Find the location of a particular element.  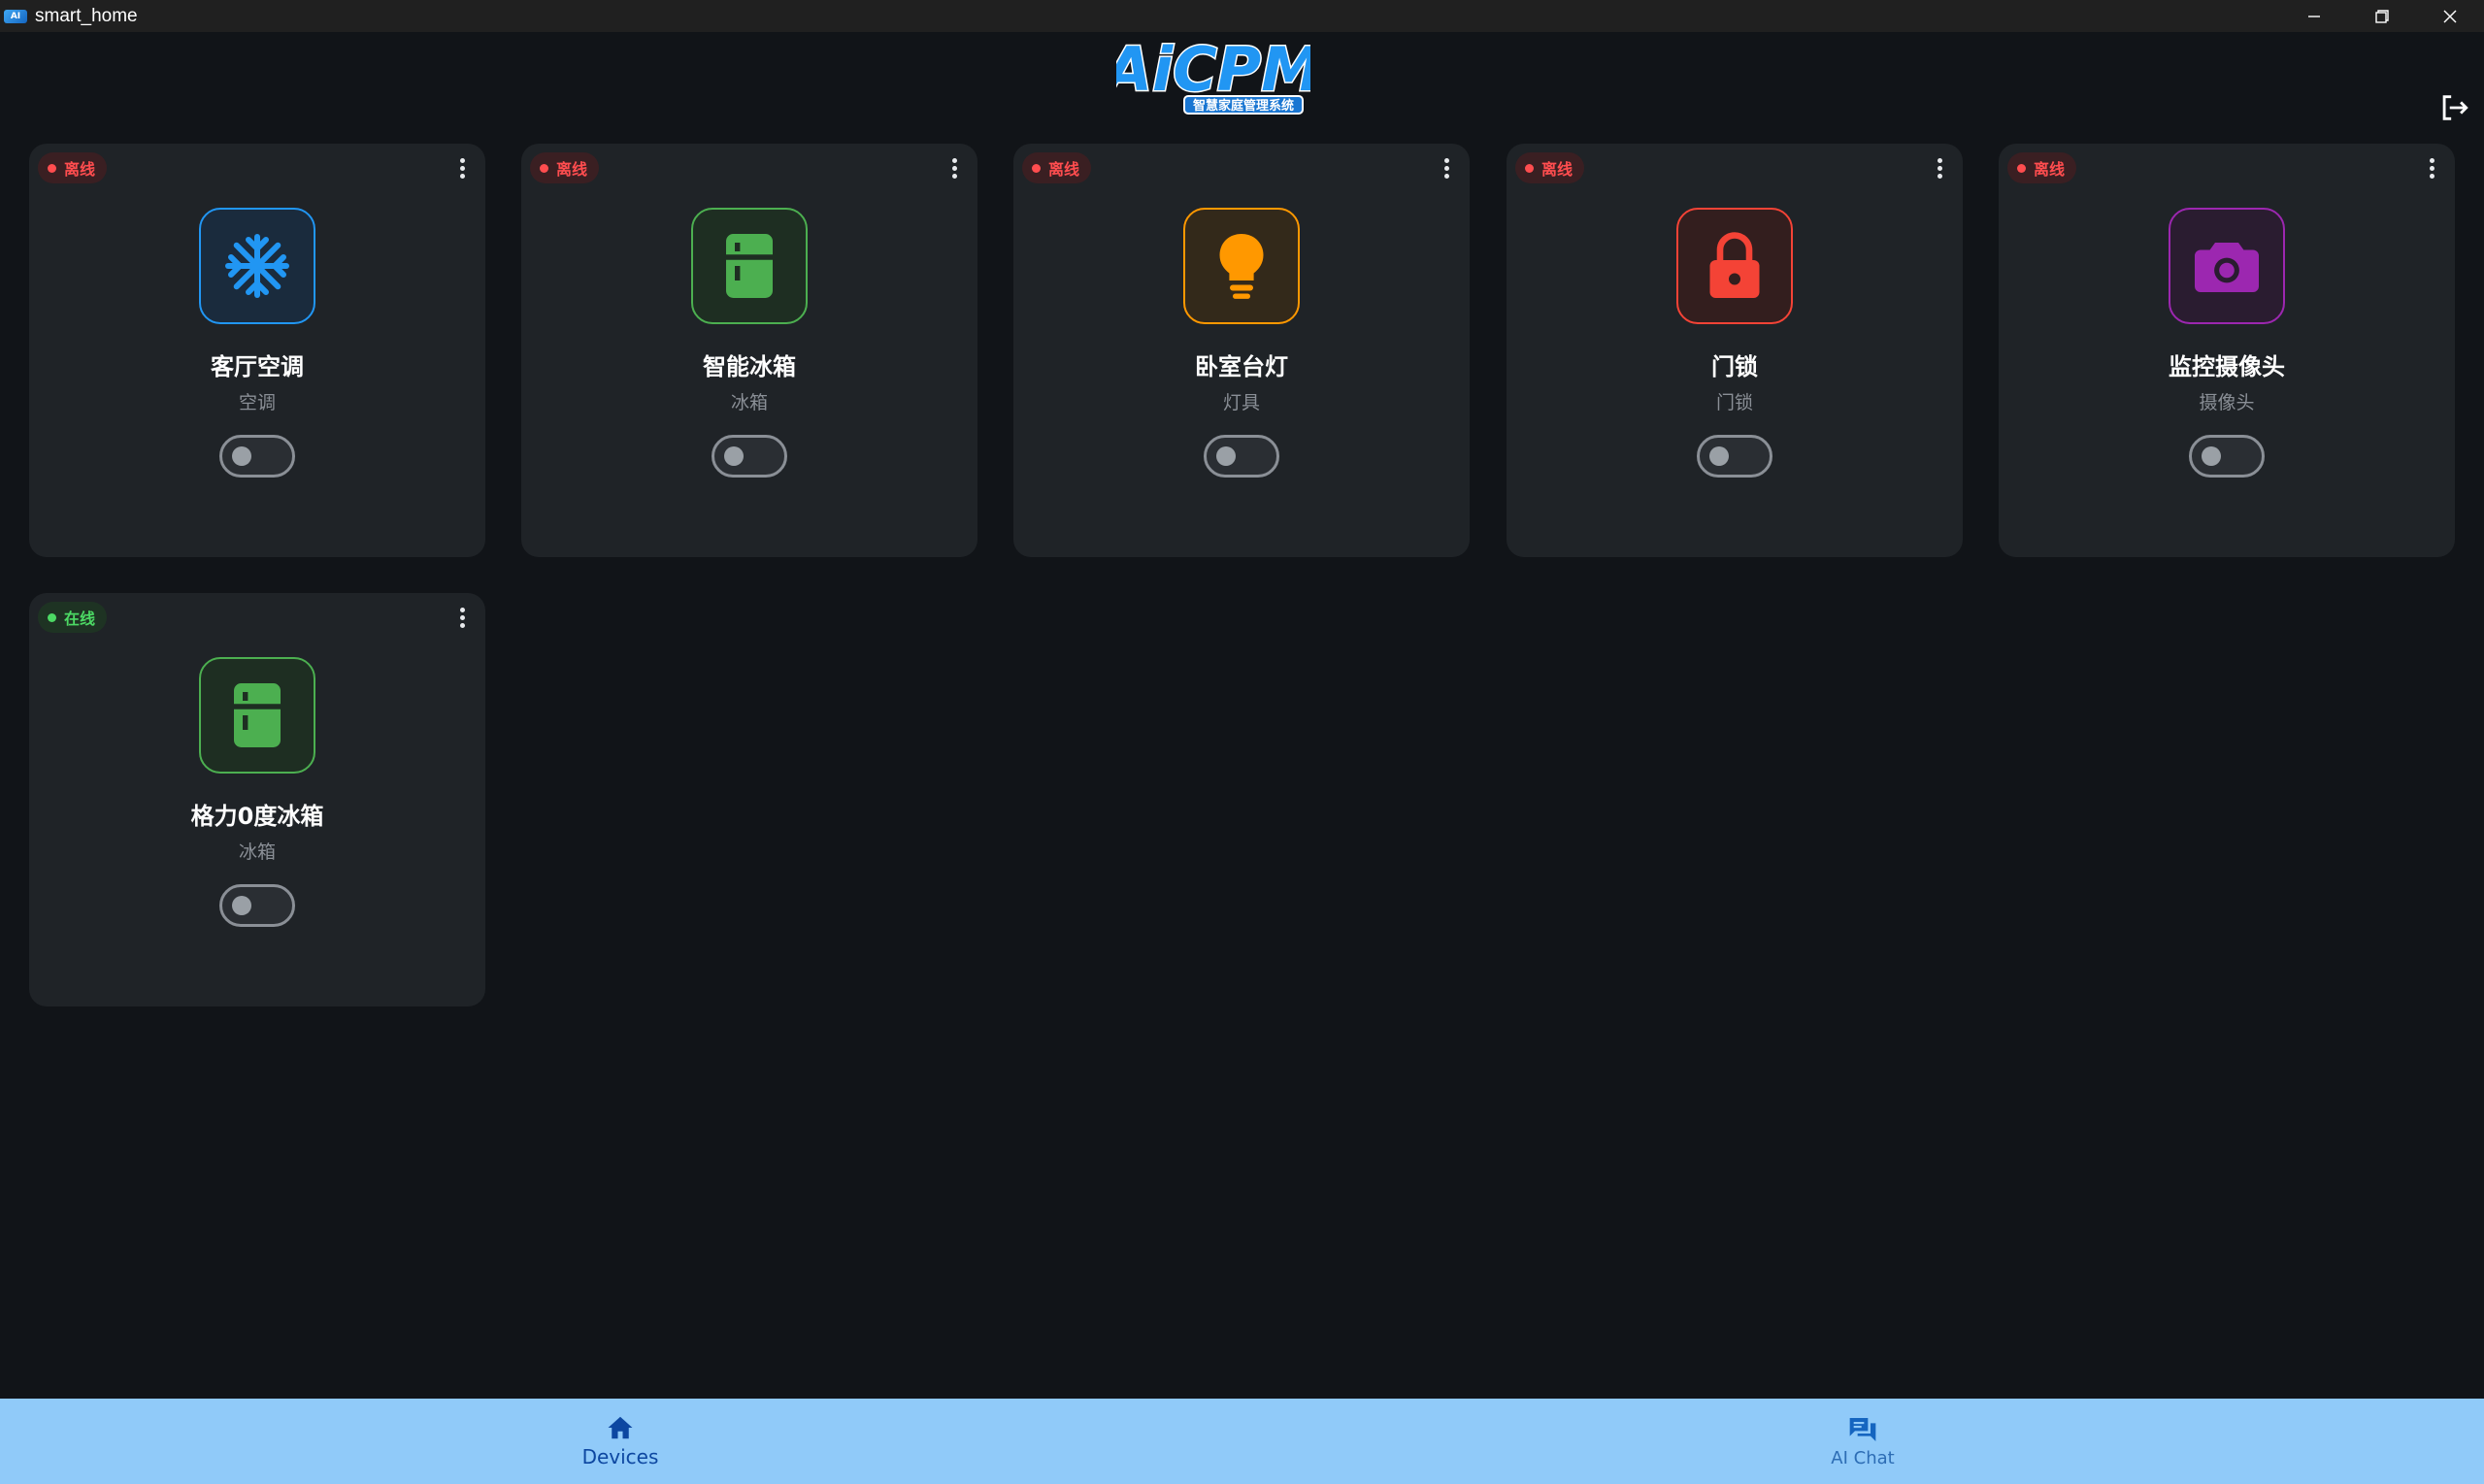

status-badge: 在线 is located at coordinates (73, 617).